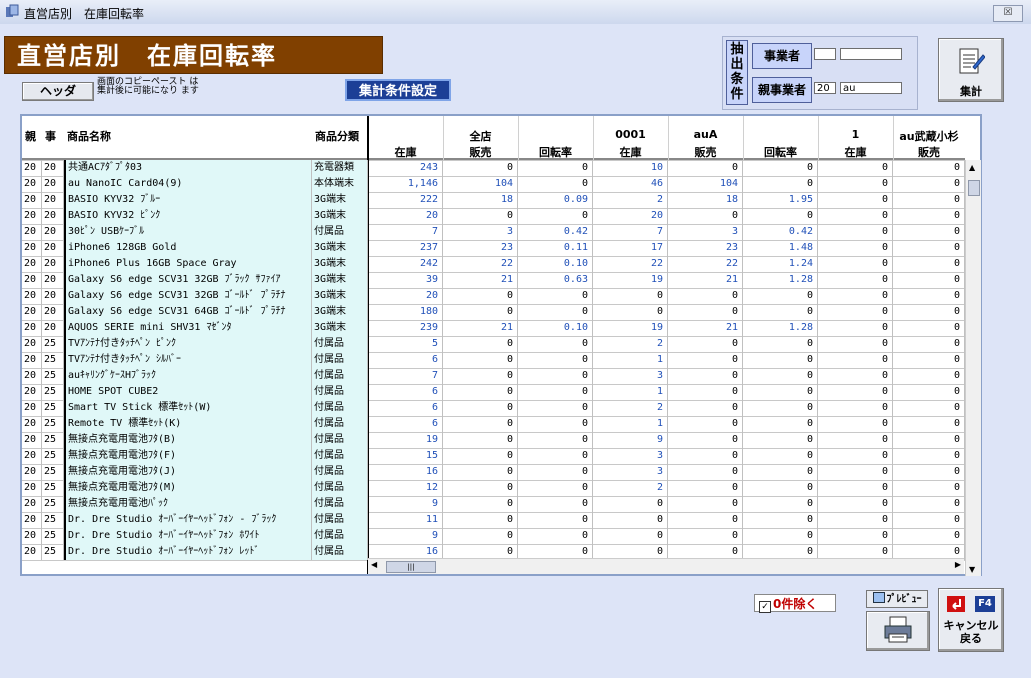 The height and width of the screenshot is (678, 1031). I want to click on table-cell: 15, so click(405, 456).